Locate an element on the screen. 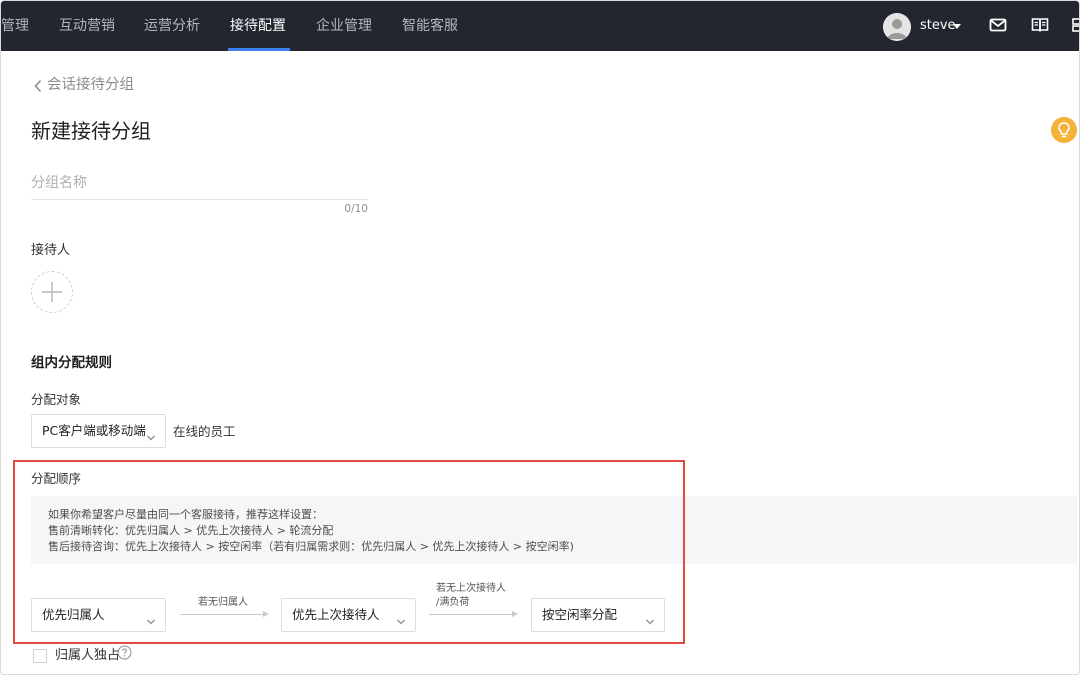 The height and width of the screenshot is (675, 1080). target-suffix-text: 在线的员工 is located at coordinates (204, 431).